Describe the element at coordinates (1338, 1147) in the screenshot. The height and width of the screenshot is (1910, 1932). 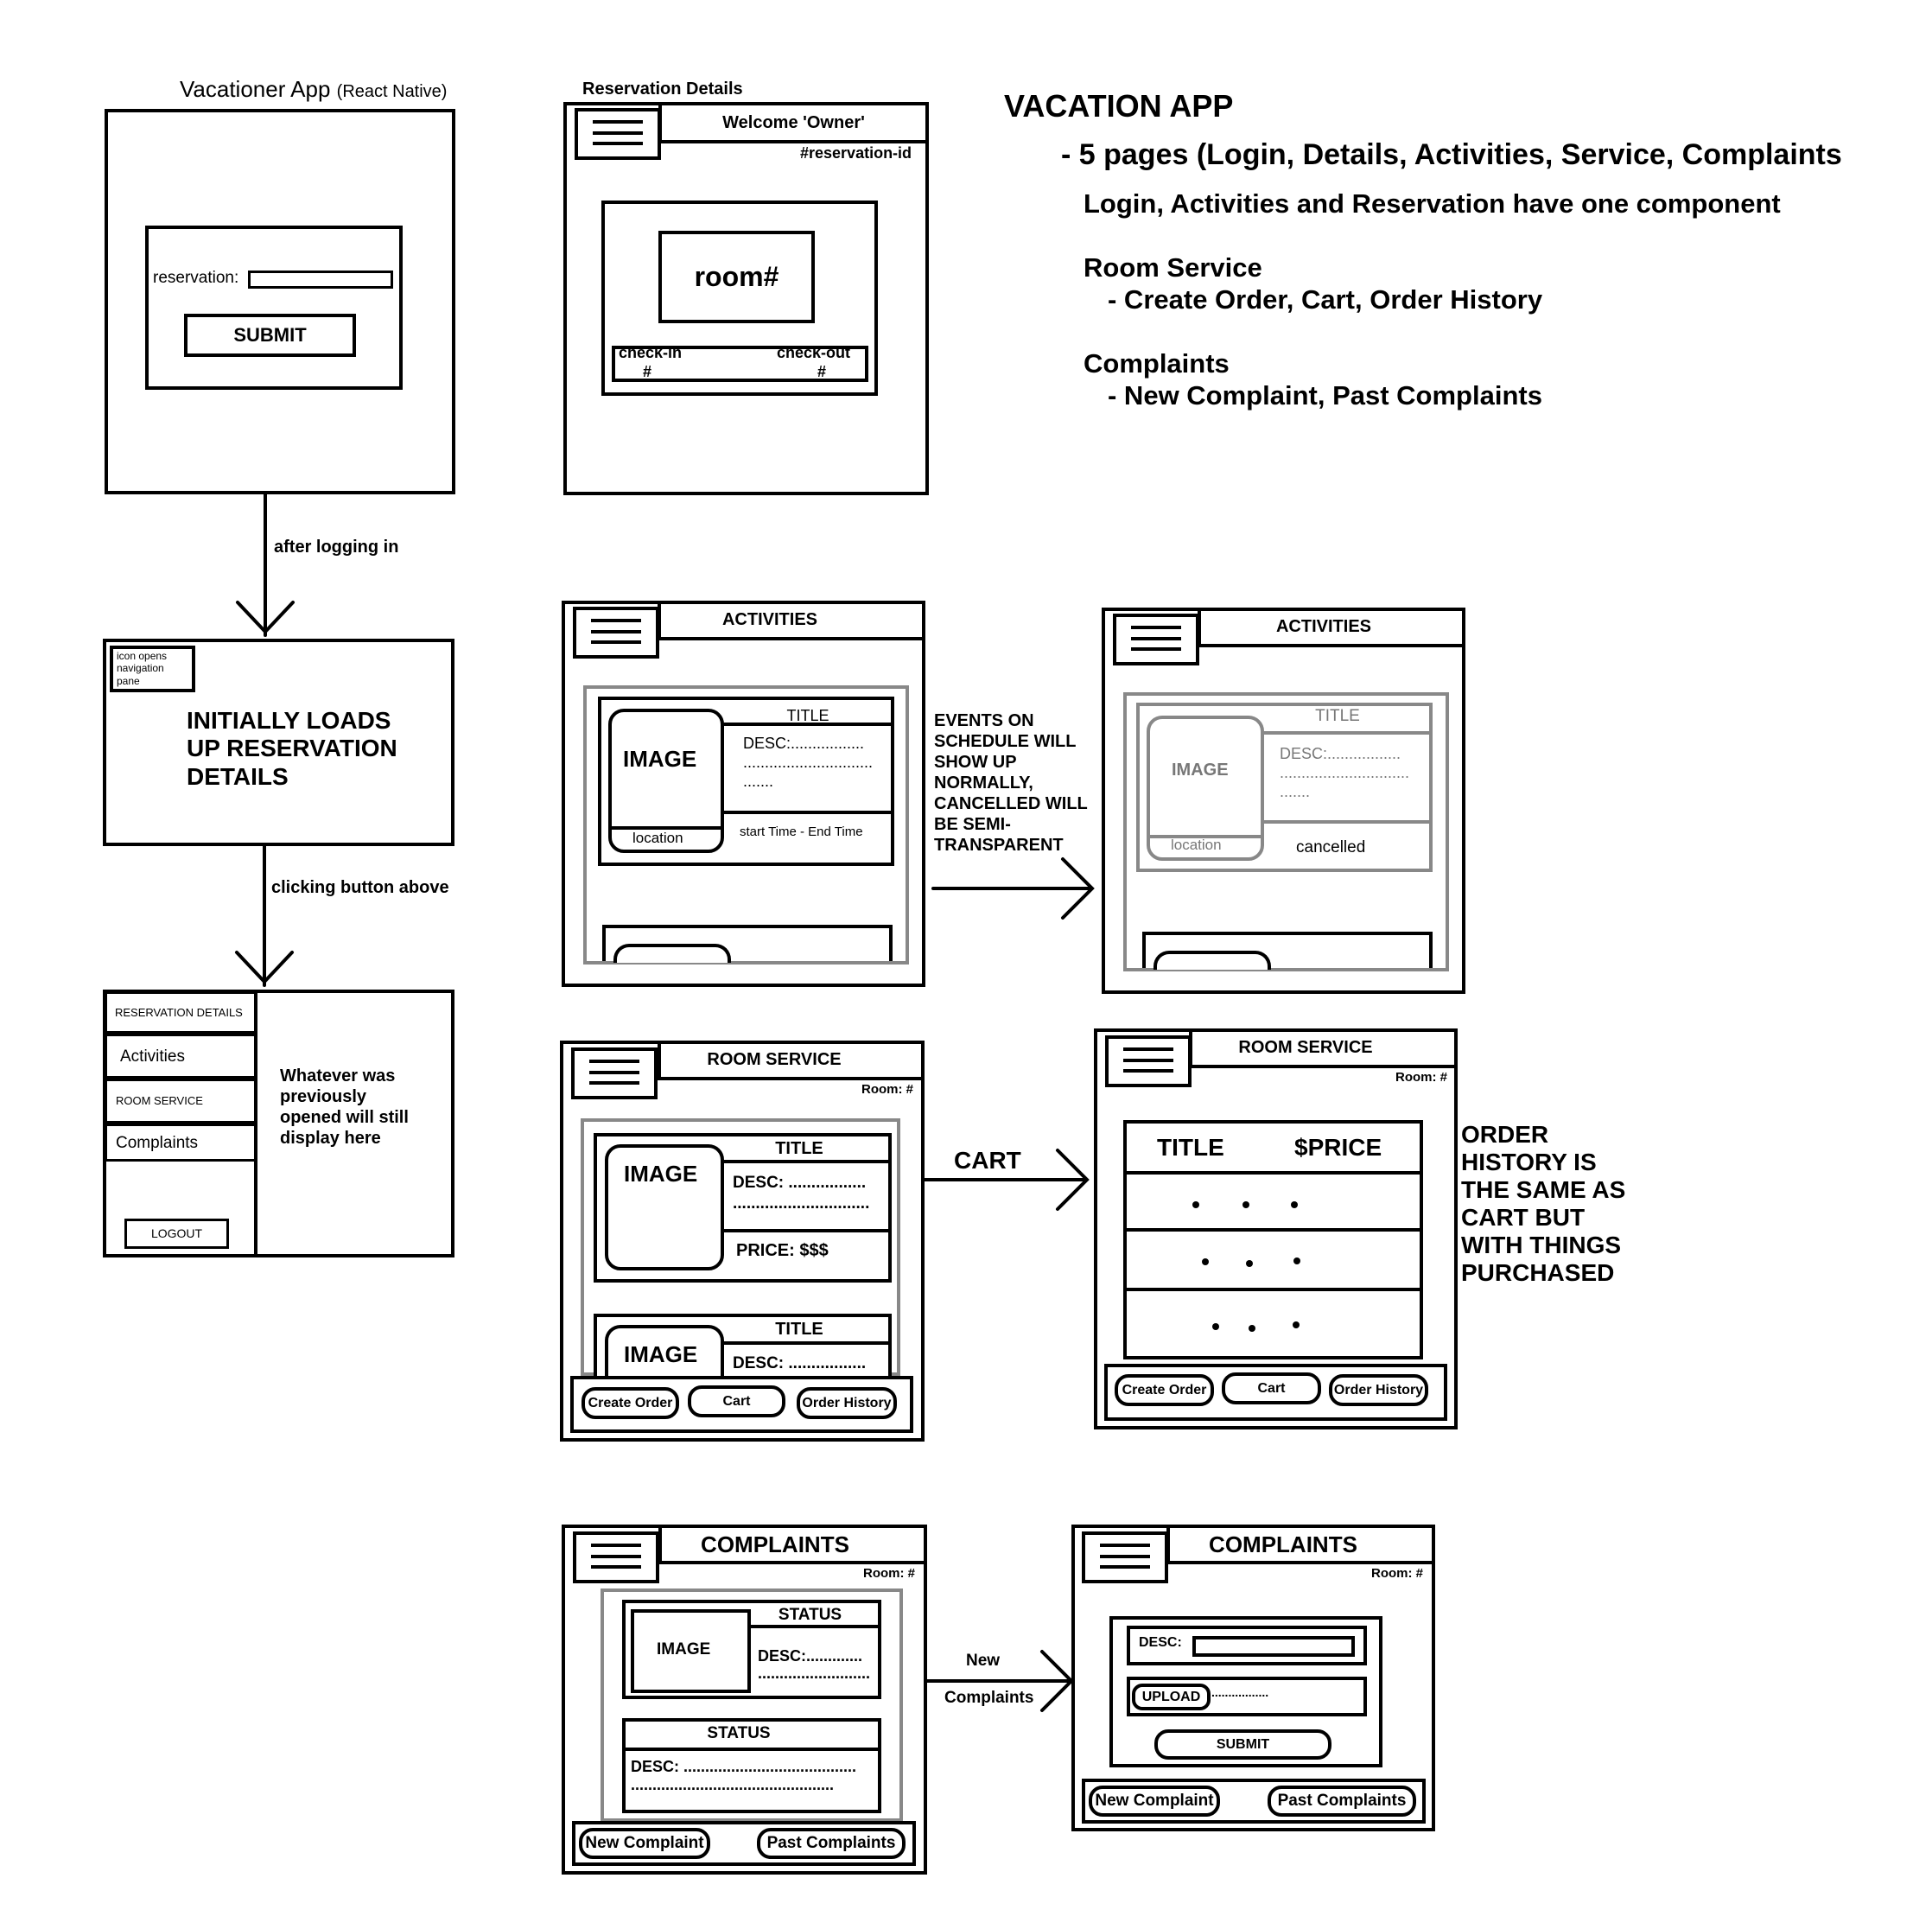
I see `cart-column-price: $PRICE` at that location.